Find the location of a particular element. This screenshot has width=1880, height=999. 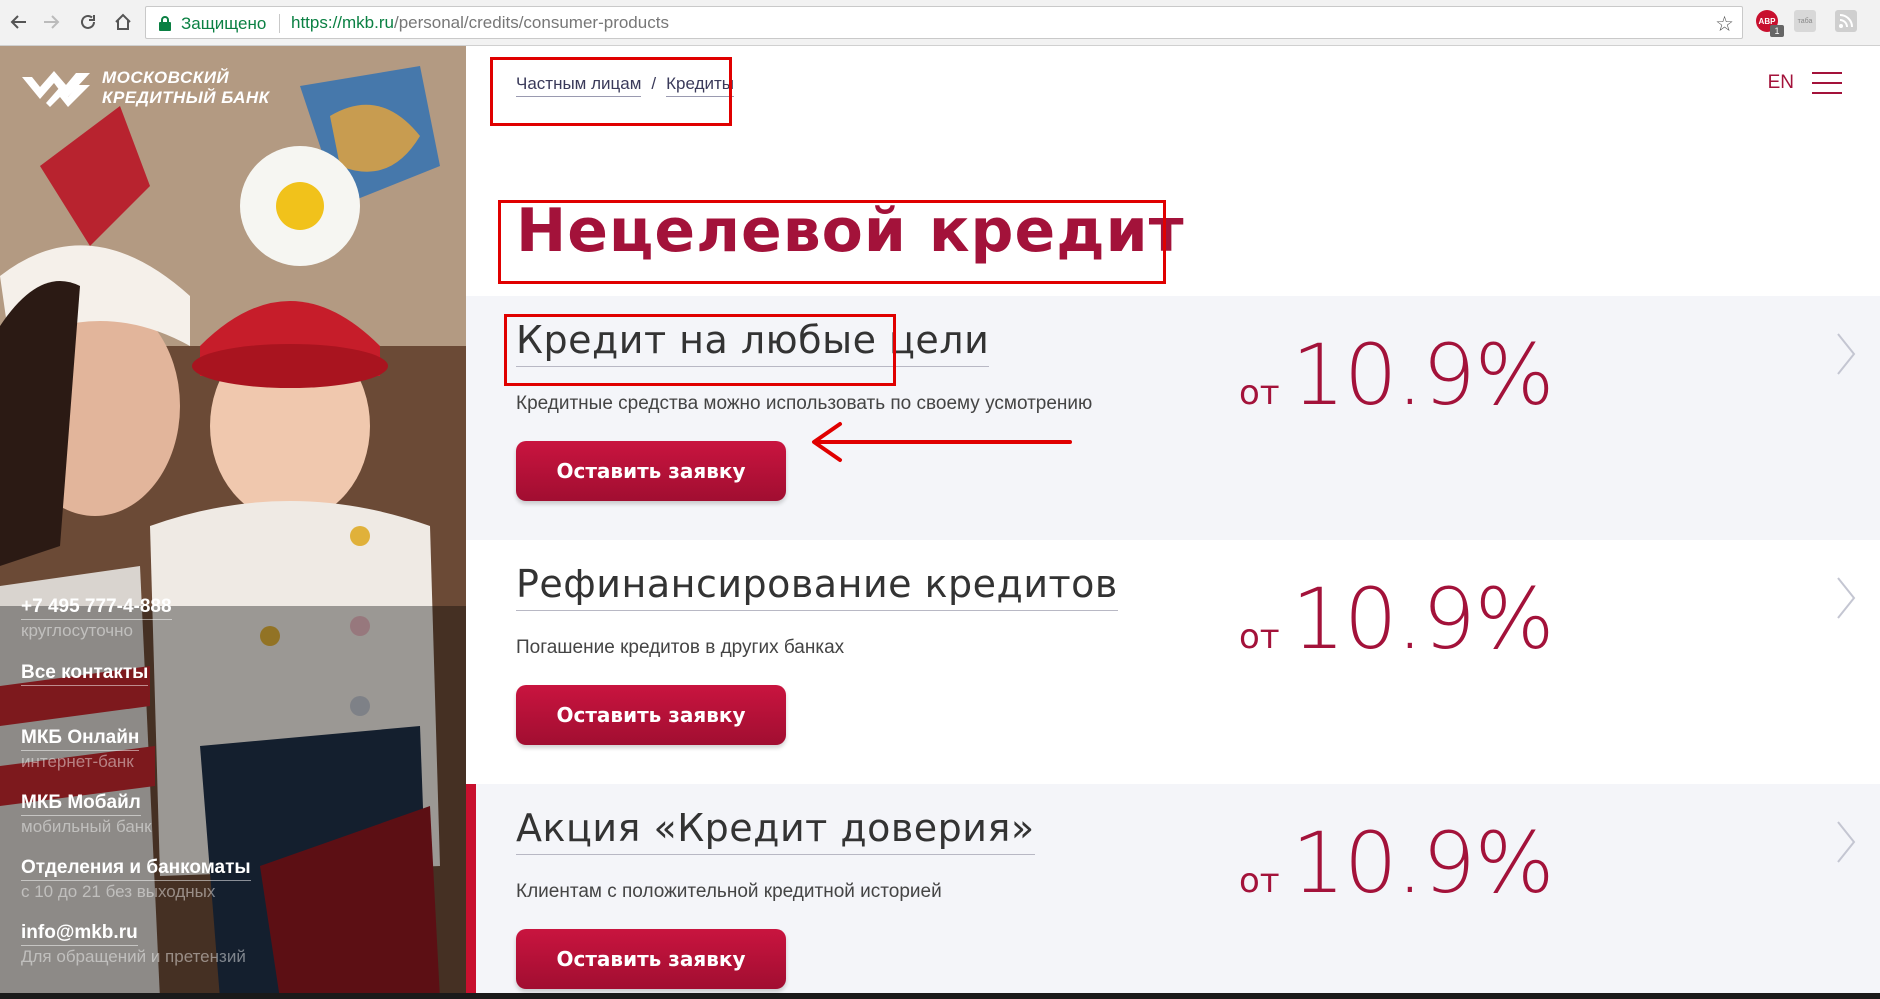

contact-online: МКБ Онлайн интернет-банк is located at coordinates (80, 749).